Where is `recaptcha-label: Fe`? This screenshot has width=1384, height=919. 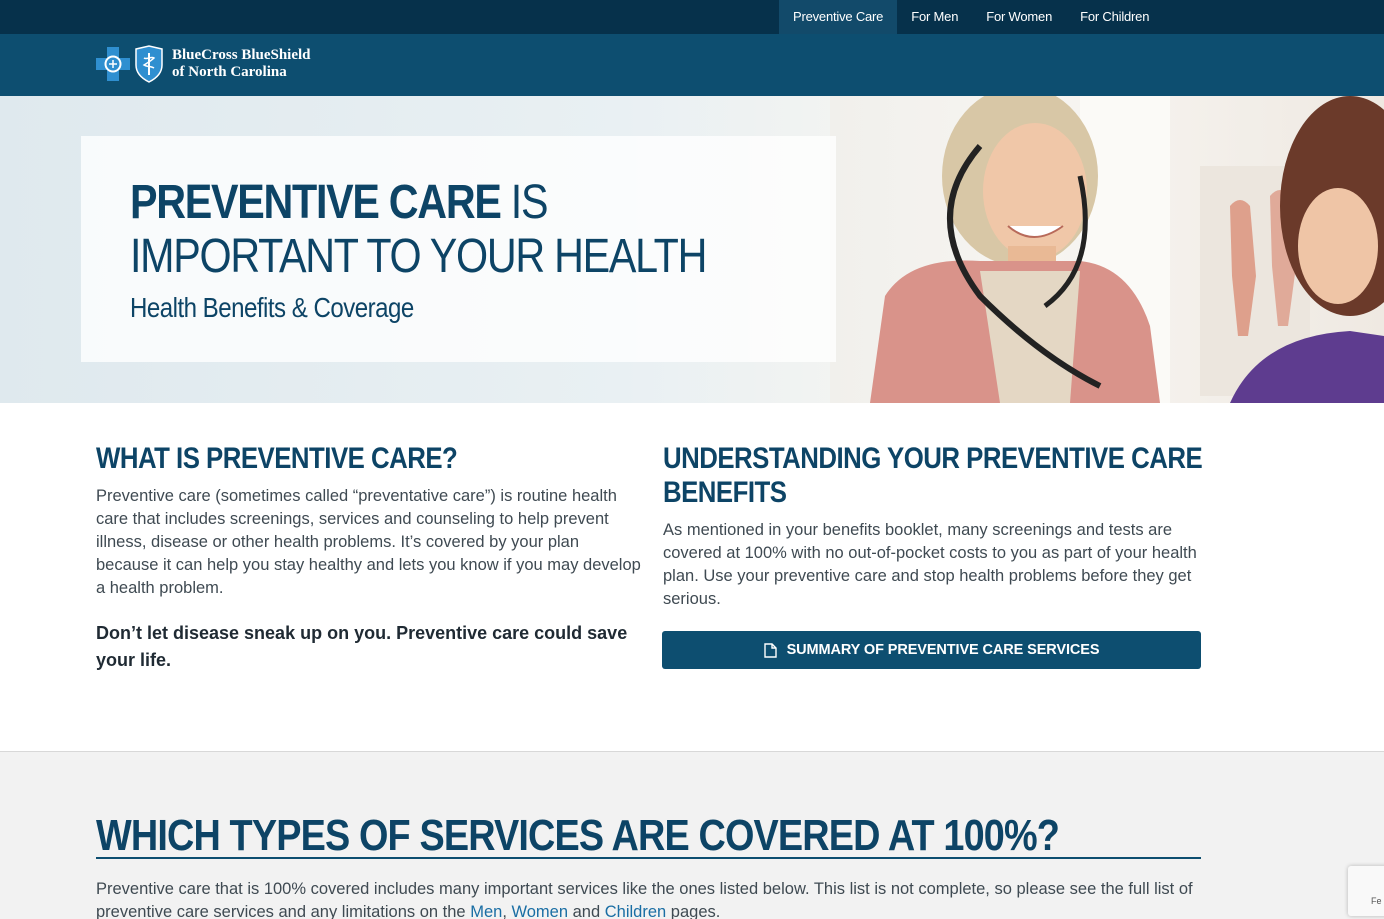 recaptcha-label: Fe is located at coordinates (1376, 901).